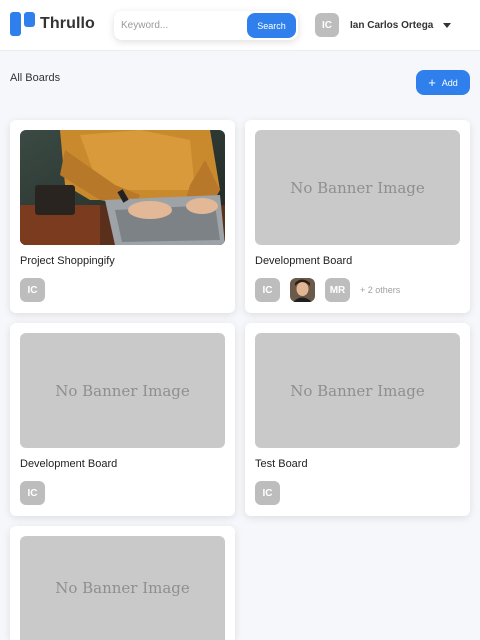 This screenshot has width=480, height=640. I want to click on search-button: Search, so click(271, 25).